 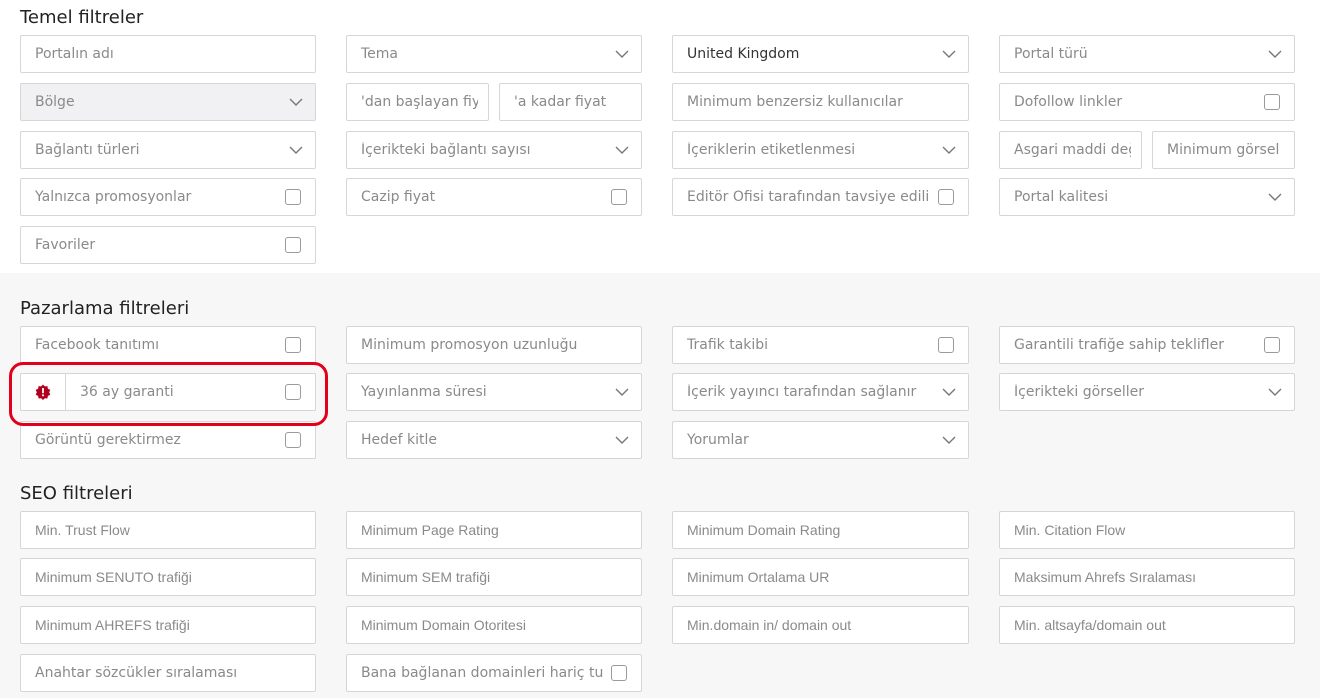 I want to click on editor-recommended-checkbox-field: Editör Ofisi tarafından tavsiye edilir, so click(x=820, y=197).